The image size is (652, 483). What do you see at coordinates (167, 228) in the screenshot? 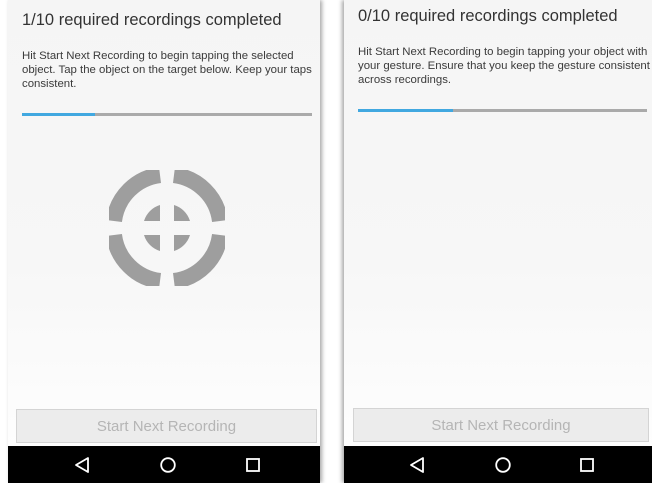
I see `crosshair-target-icon` at bounding box center [167, 228].